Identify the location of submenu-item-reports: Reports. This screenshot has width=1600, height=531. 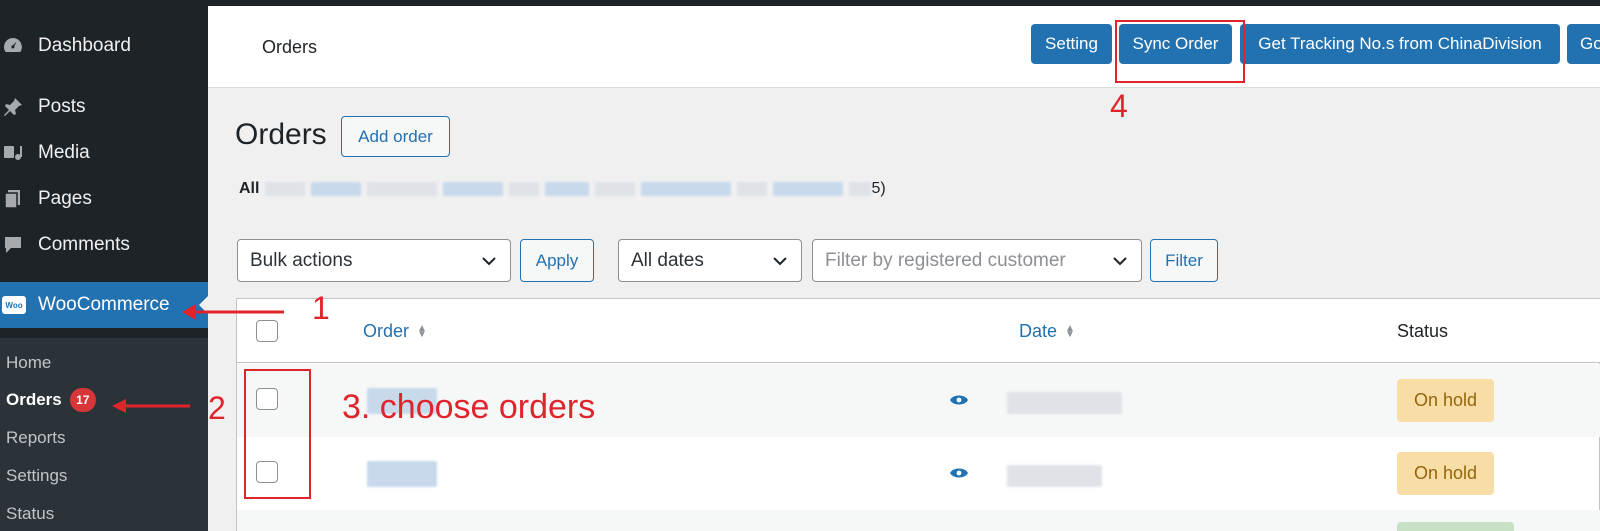
(36, 438).